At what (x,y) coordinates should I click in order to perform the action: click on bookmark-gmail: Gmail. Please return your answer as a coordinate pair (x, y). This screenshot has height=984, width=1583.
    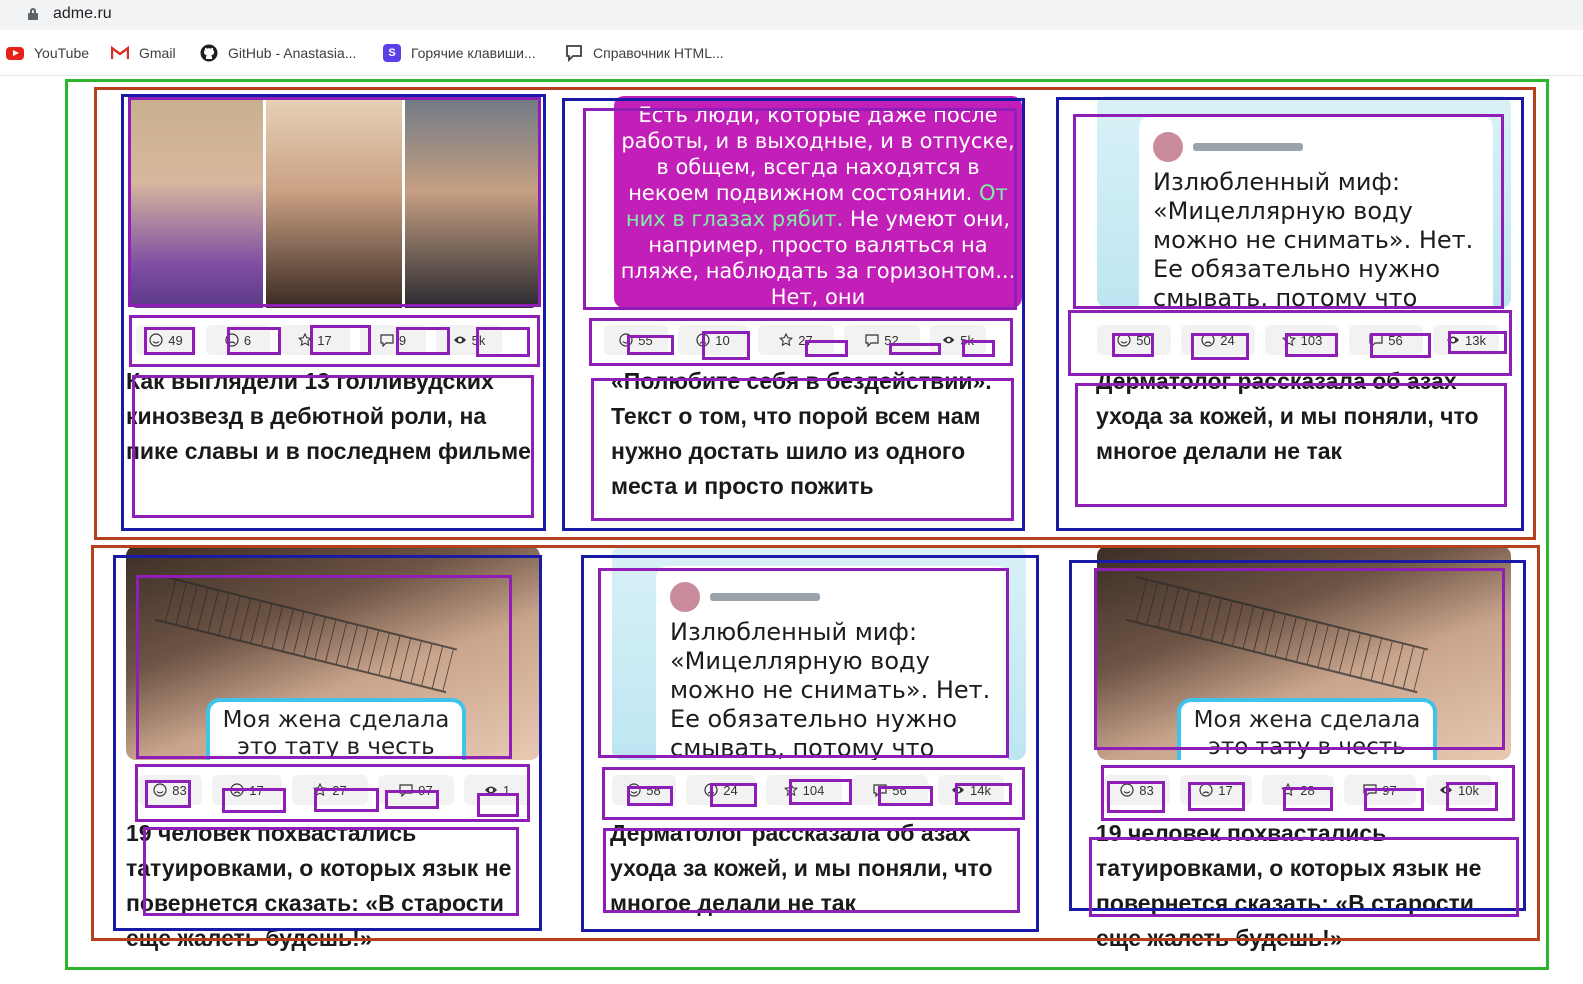
    Looking at the image, I should click on (143, 53).